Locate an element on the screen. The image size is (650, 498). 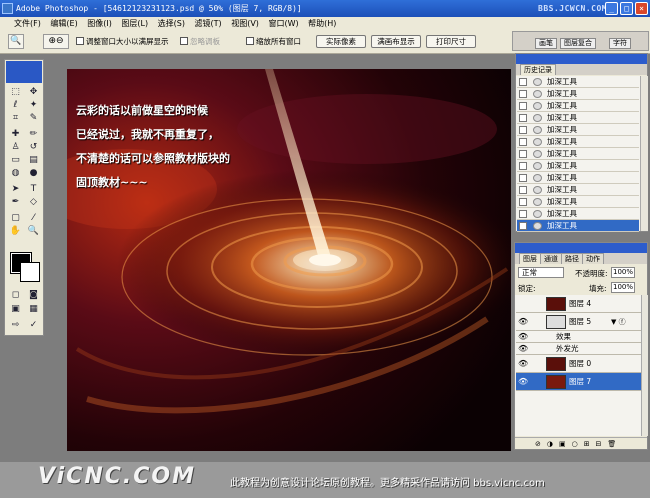
pen-tool-icon: ✒ is located at coordinates (15, 202).